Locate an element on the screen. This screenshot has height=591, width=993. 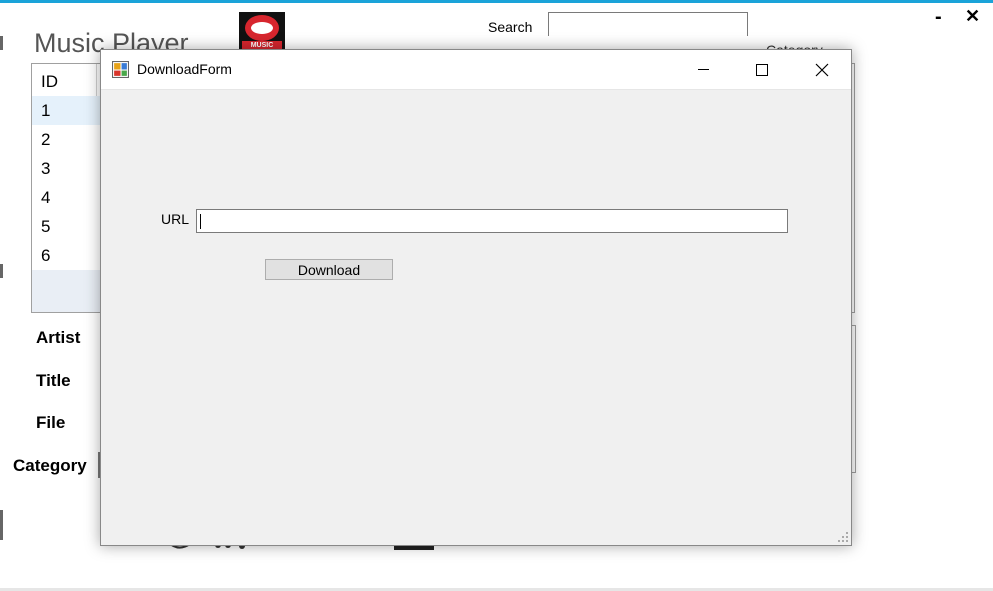
artist-label: Artist is located at coordinates (58, 337).